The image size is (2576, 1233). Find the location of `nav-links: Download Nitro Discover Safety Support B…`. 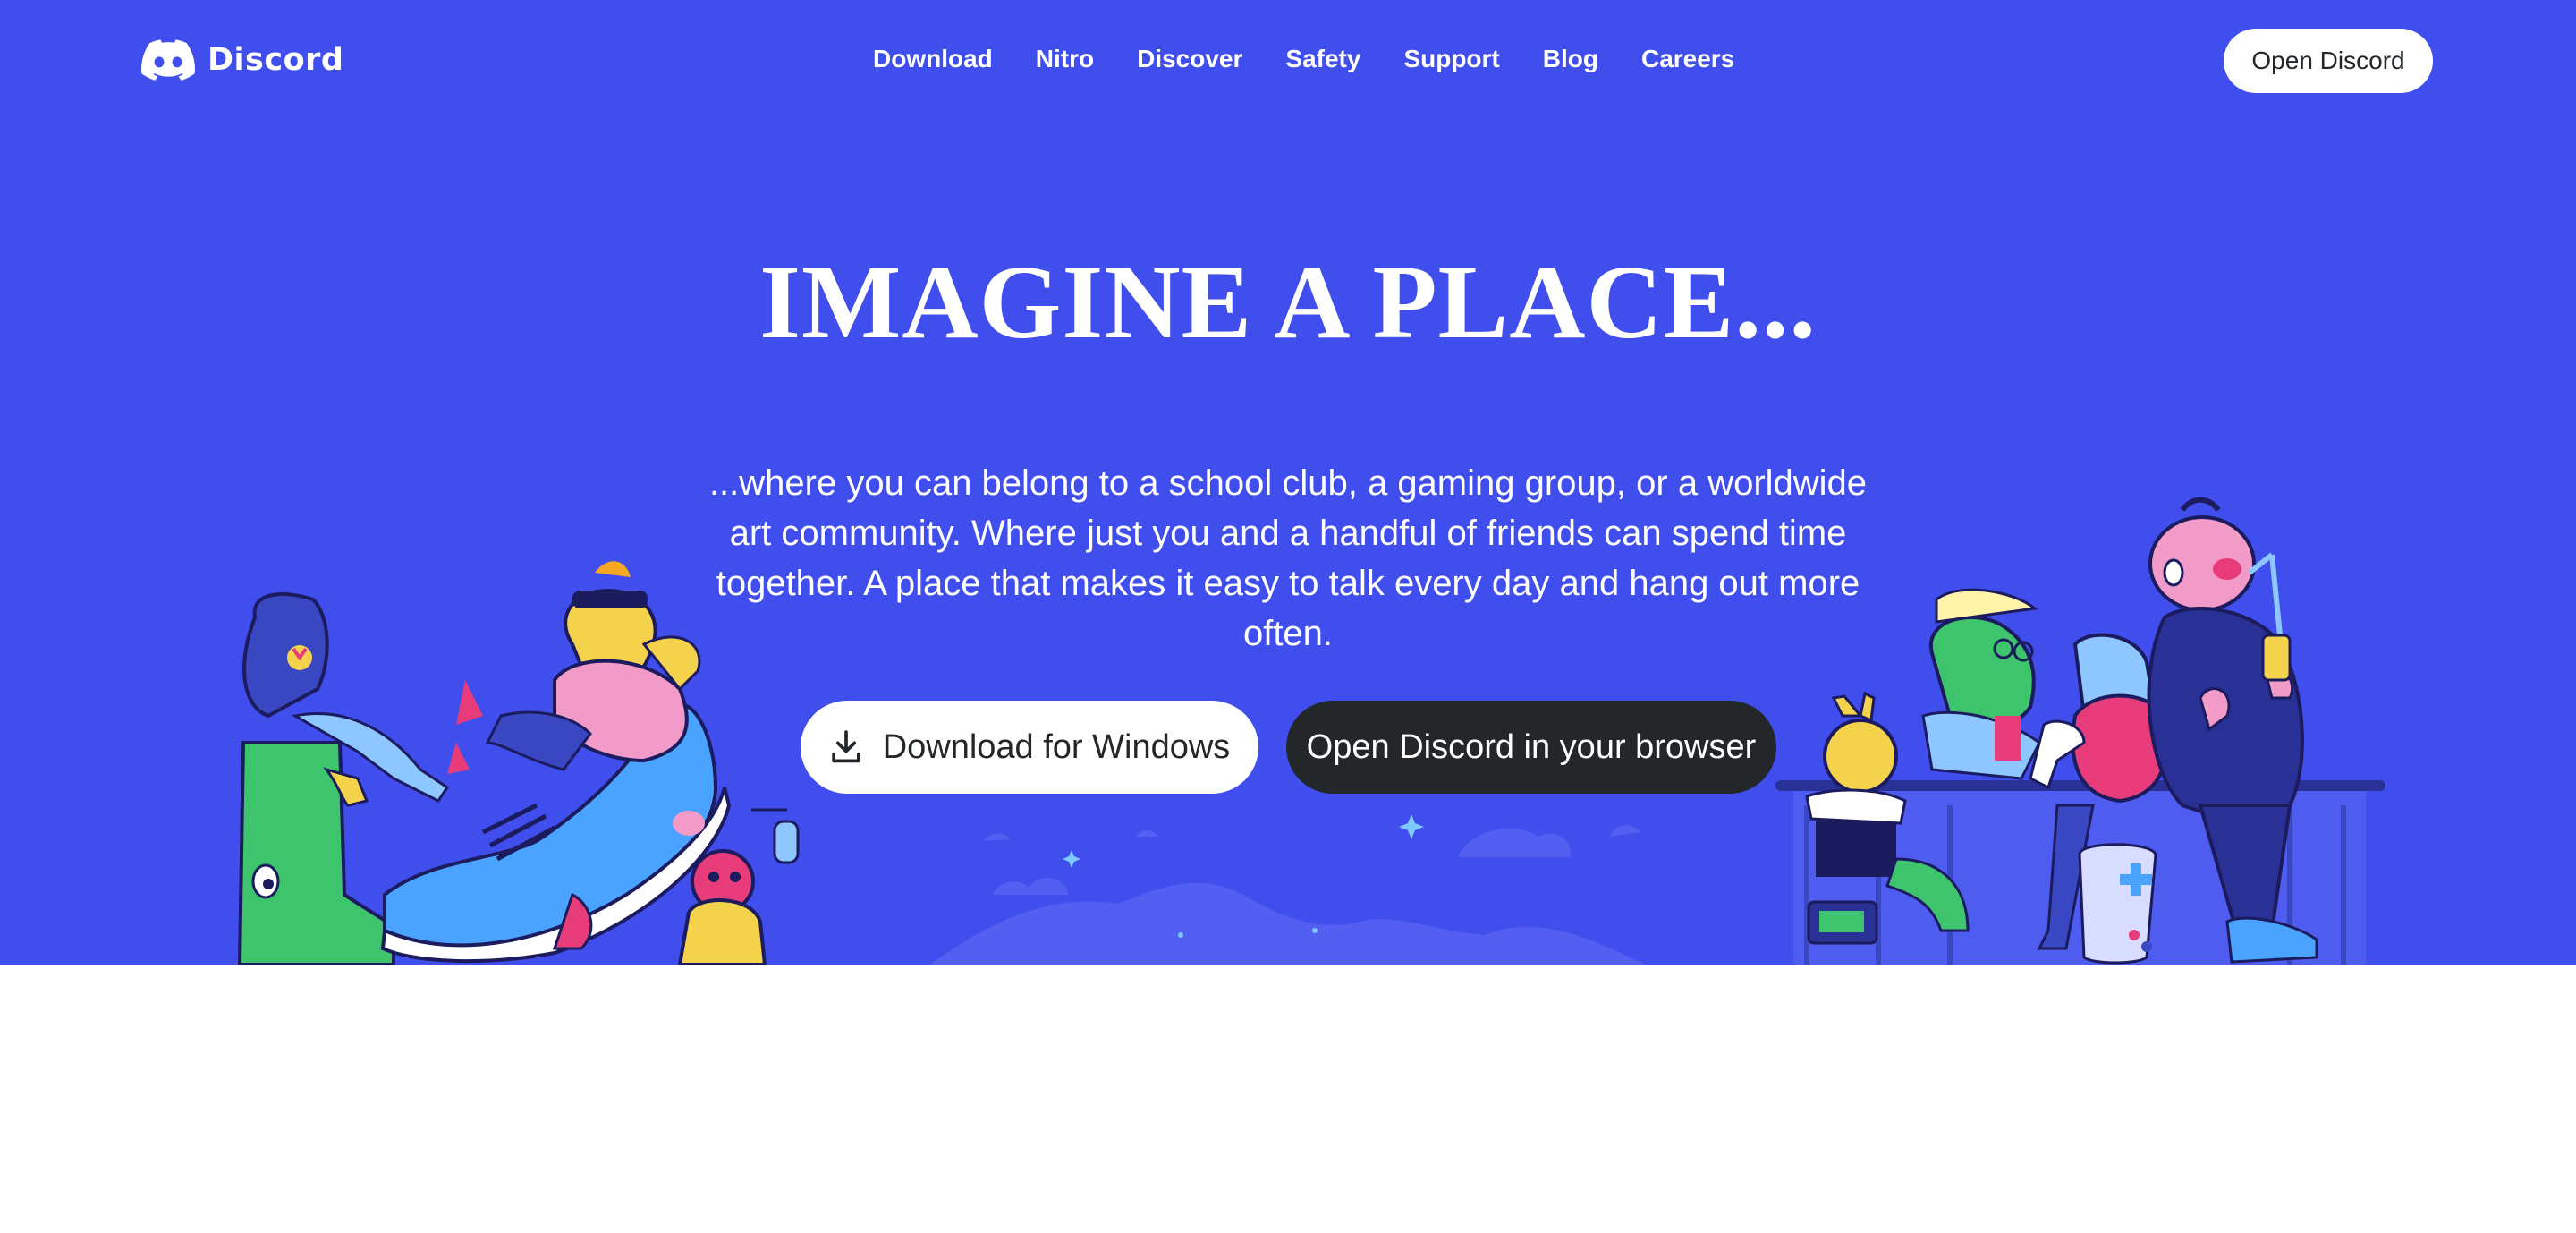

nav-links: Download Nitro Discover Safety Support B… is located at coordinates (1303, 59).